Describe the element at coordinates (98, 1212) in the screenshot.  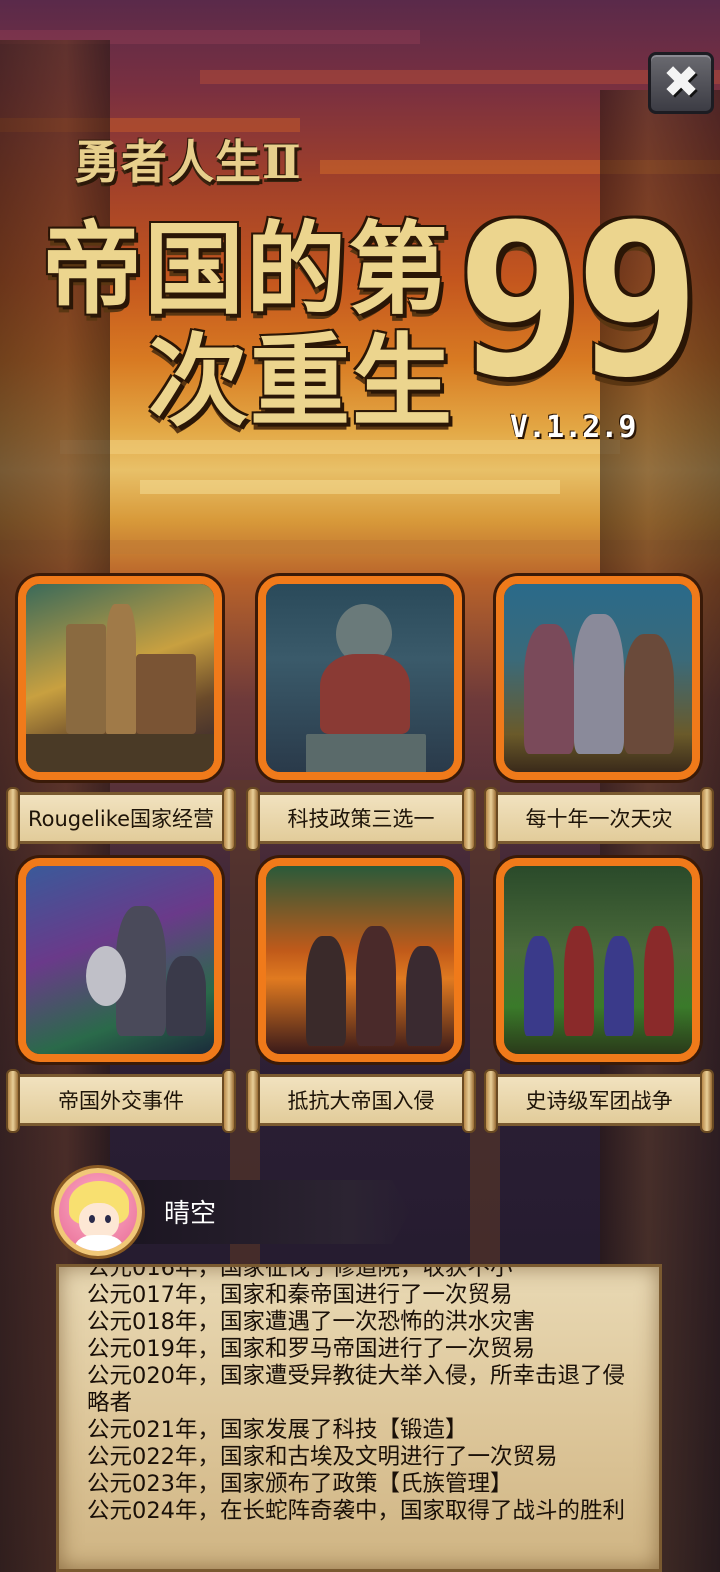
I see `speaker-avatar` at that location.